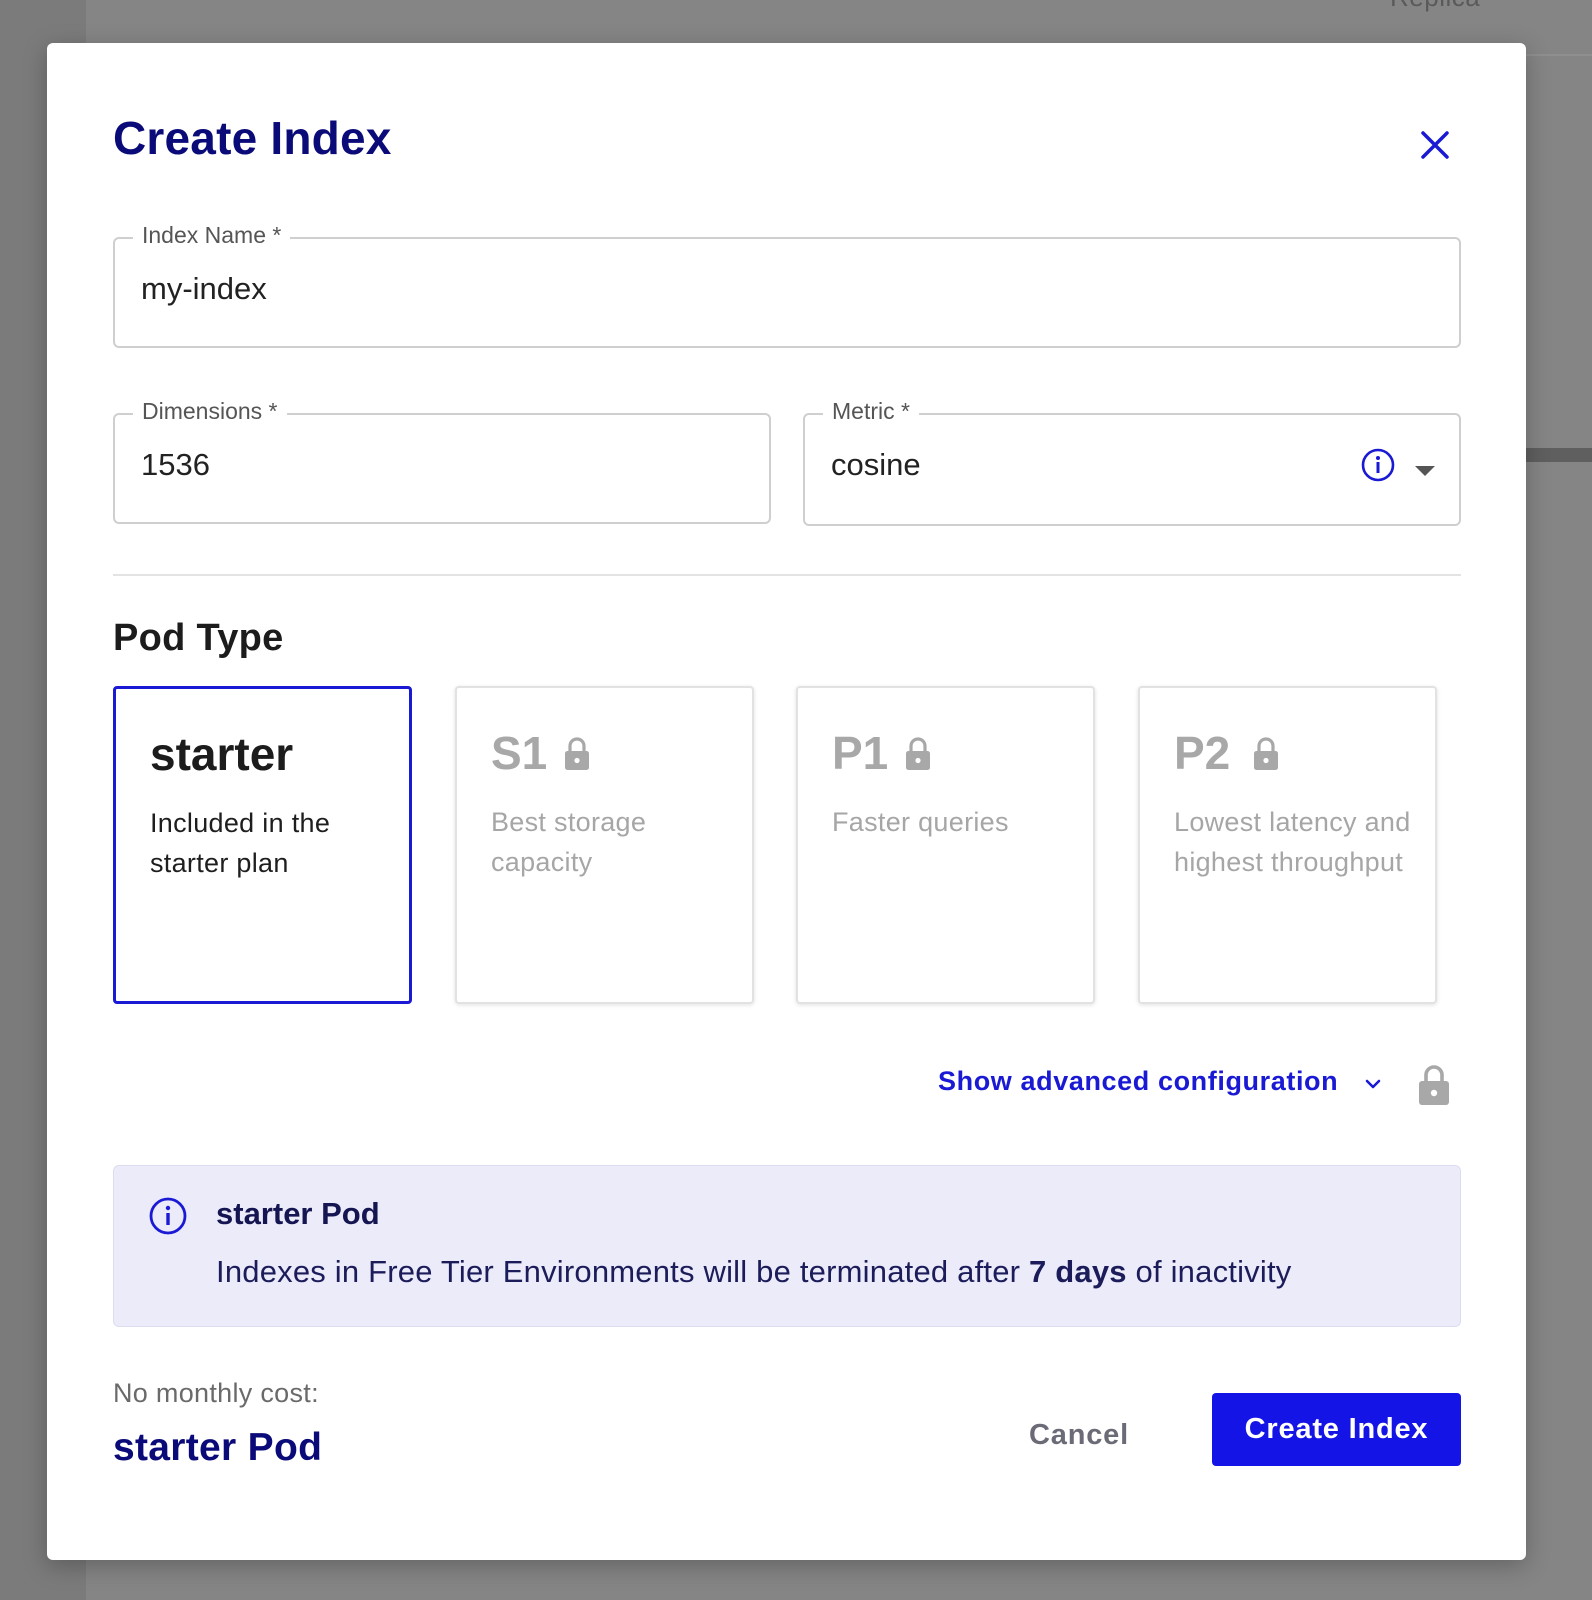 The width and height of the screenshot is (1592, 1600). I want to click on notice-text-bold: 7 days, so click(1078, 1271).